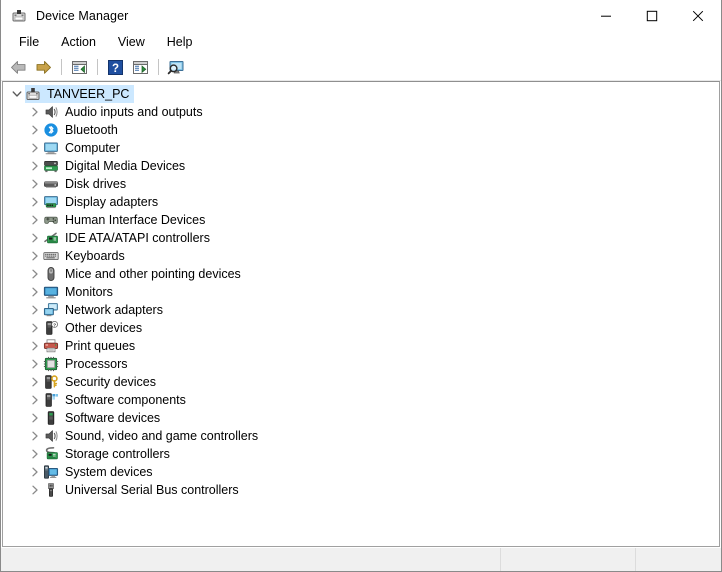 The image size is (722, 572). Describe the element at coordinates (361, 292) in the screenshot. I see `tree-row-monitors: Monitors` at that location.